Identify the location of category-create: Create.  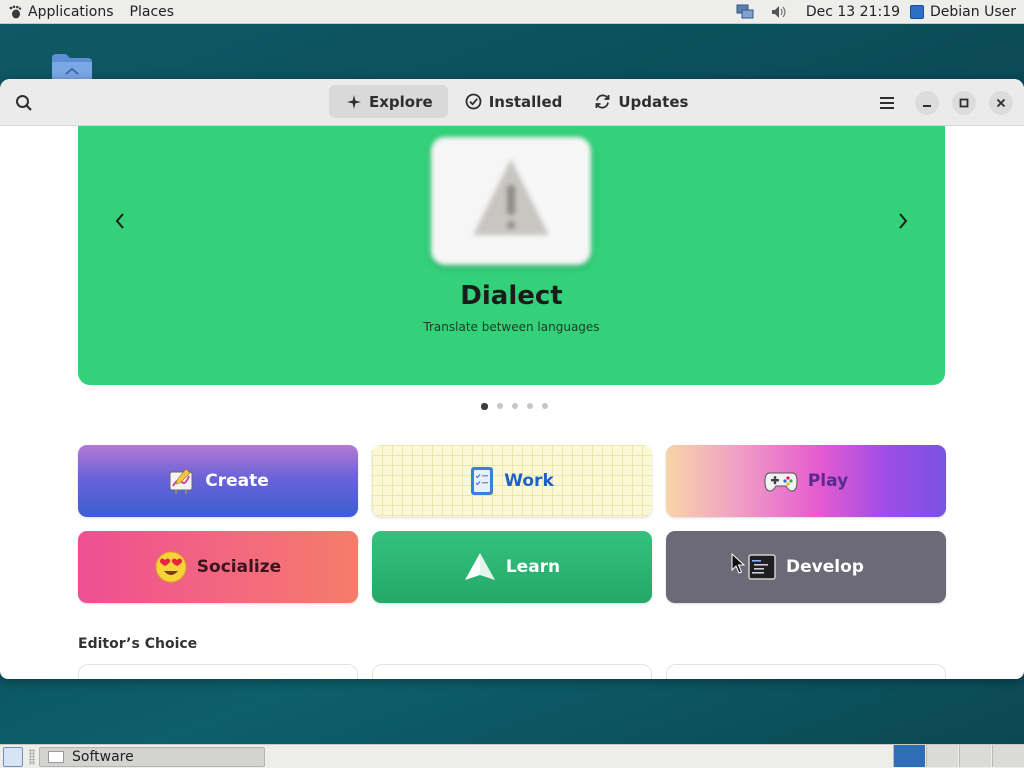
(218, 481).